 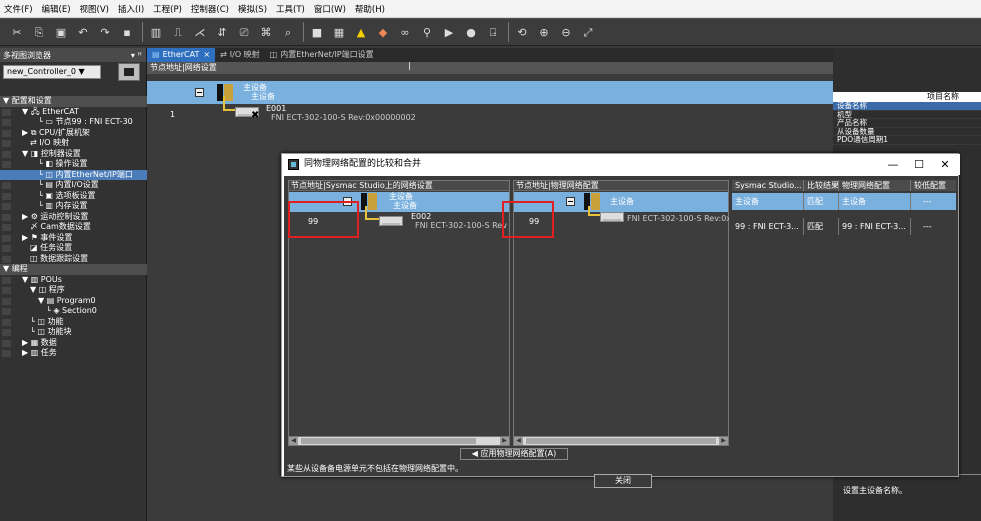 I want to click on master-label: 主设备, so click(x=255, y=87).